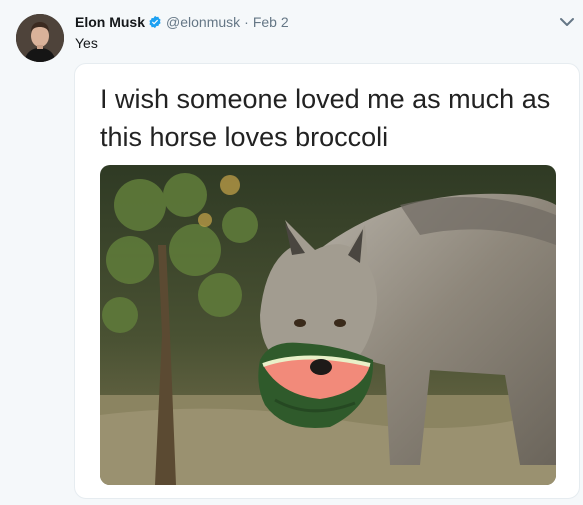 Image resolution: width=583 pixels, height=505 pixels. Describe the element at coordinates (155, 22) in the screenshot. I see `verified-badge-icon` at that location.